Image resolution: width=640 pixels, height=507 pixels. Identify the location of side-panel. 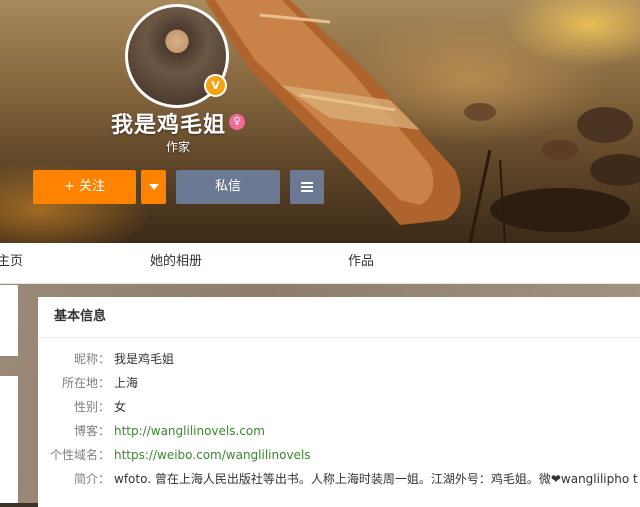
(9, 320).